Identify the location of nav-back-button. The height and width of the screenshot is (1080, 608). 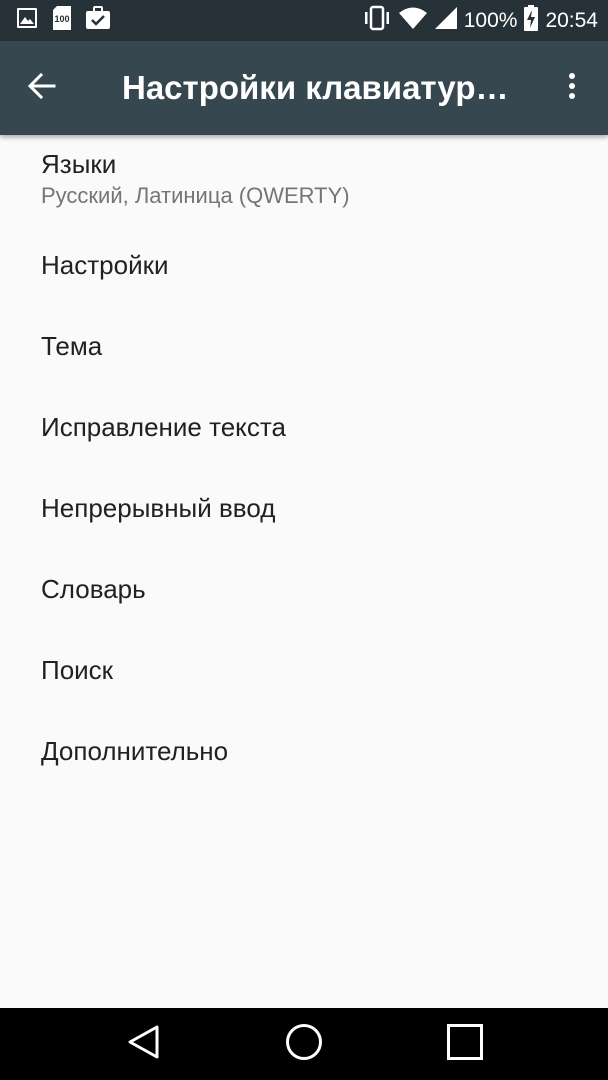
(144, 1044).